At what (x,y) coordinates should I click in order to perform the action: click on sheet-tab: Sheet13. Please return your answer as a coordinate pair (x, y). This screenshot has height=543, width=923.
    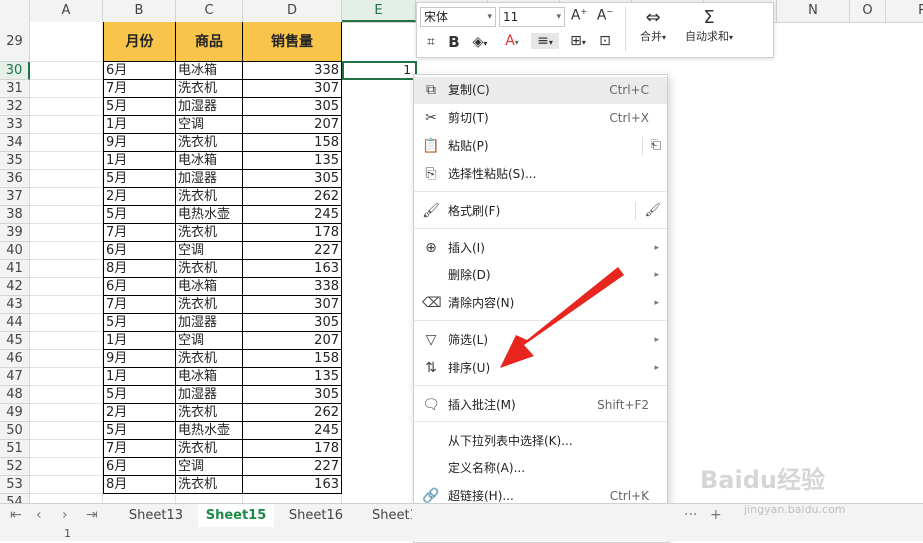
    Looking at the image, I should click on (156, 516).